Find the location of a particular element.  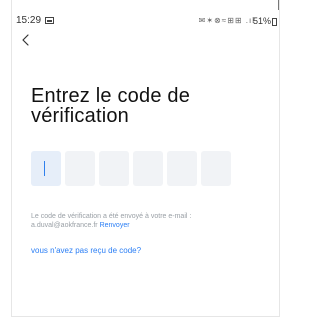

chevron-left-icon is located at coordinates (25, 40).